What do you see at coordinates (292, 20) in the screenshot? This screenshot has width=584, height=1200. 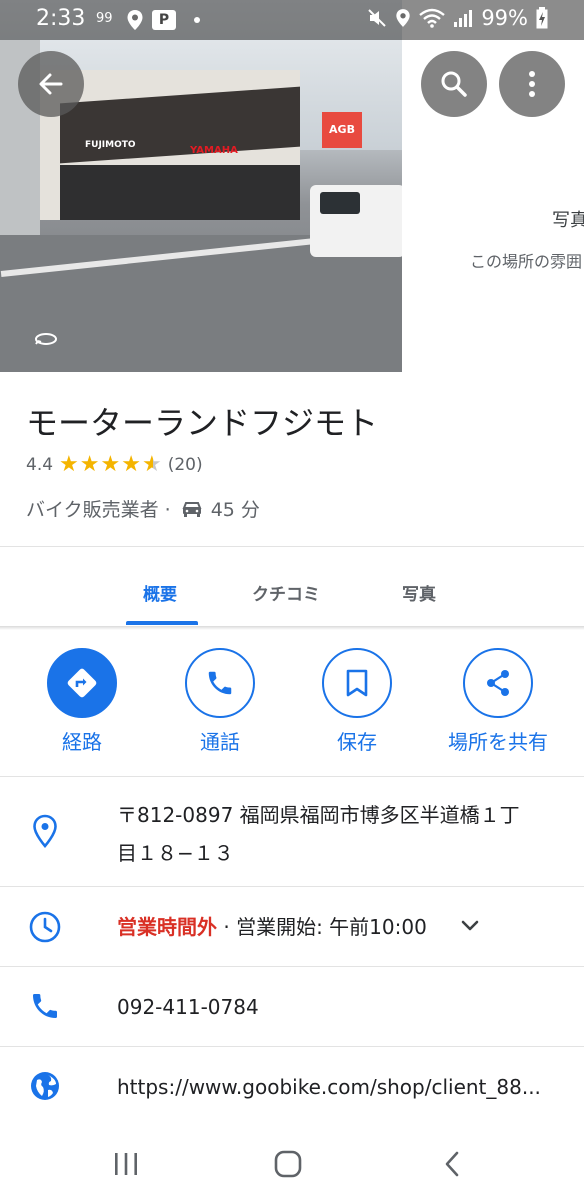 I see `status-bar: 2:33 99 P 99%` at bounding box center [292, 20].